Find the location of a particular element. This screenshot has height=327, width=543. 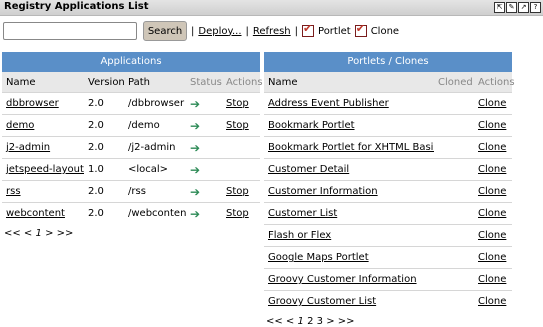

app-path: /j2-admin is located at coordinates (155, 147).